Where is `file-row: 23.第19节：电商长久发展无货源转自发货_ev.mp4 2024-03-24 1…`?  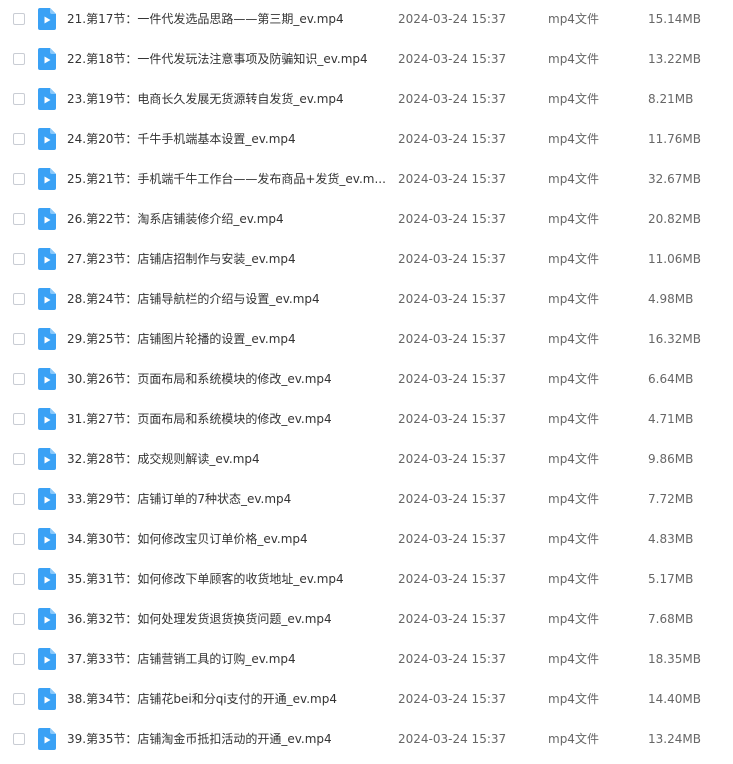 file-row: 23.第19节：电商长久发展无货源转自发货_ev.mp4 2024-03-24 1… is located at coordinates (366, 100).